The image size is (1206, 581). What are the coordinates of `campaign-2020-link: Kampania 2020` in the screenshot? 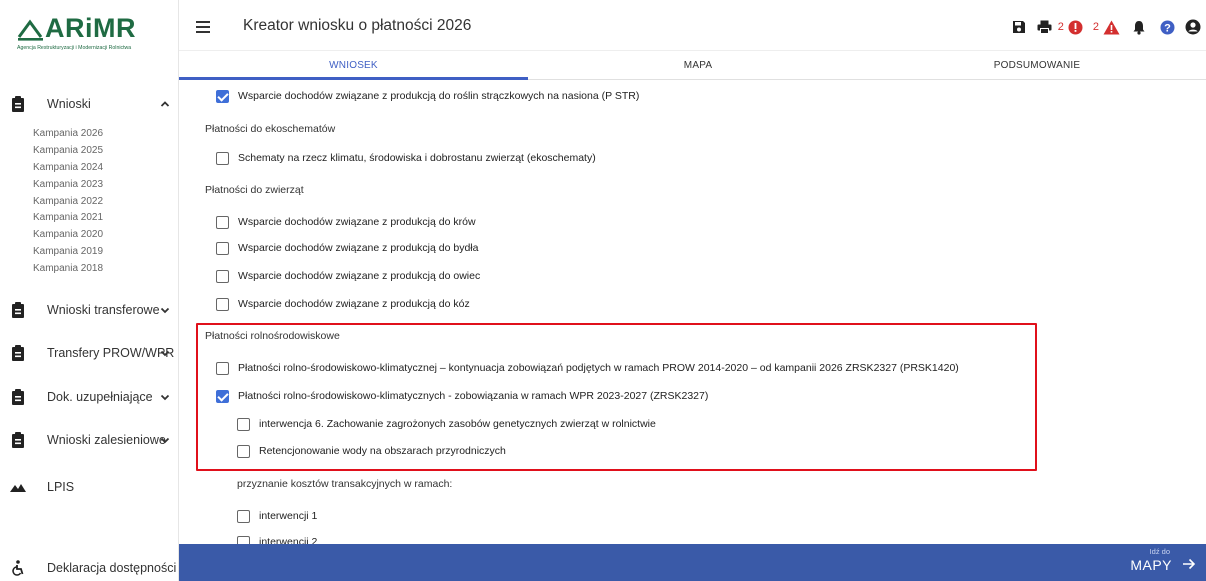 It's located at (68, 235).